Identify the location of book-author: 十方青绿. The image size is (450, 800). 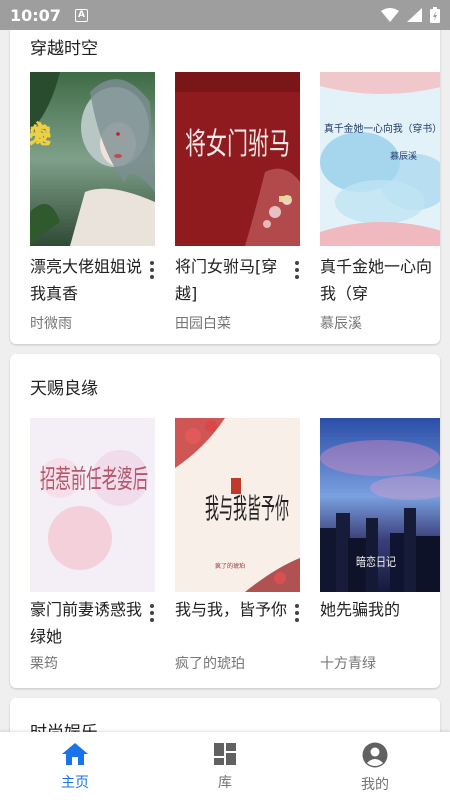
(348, 664).